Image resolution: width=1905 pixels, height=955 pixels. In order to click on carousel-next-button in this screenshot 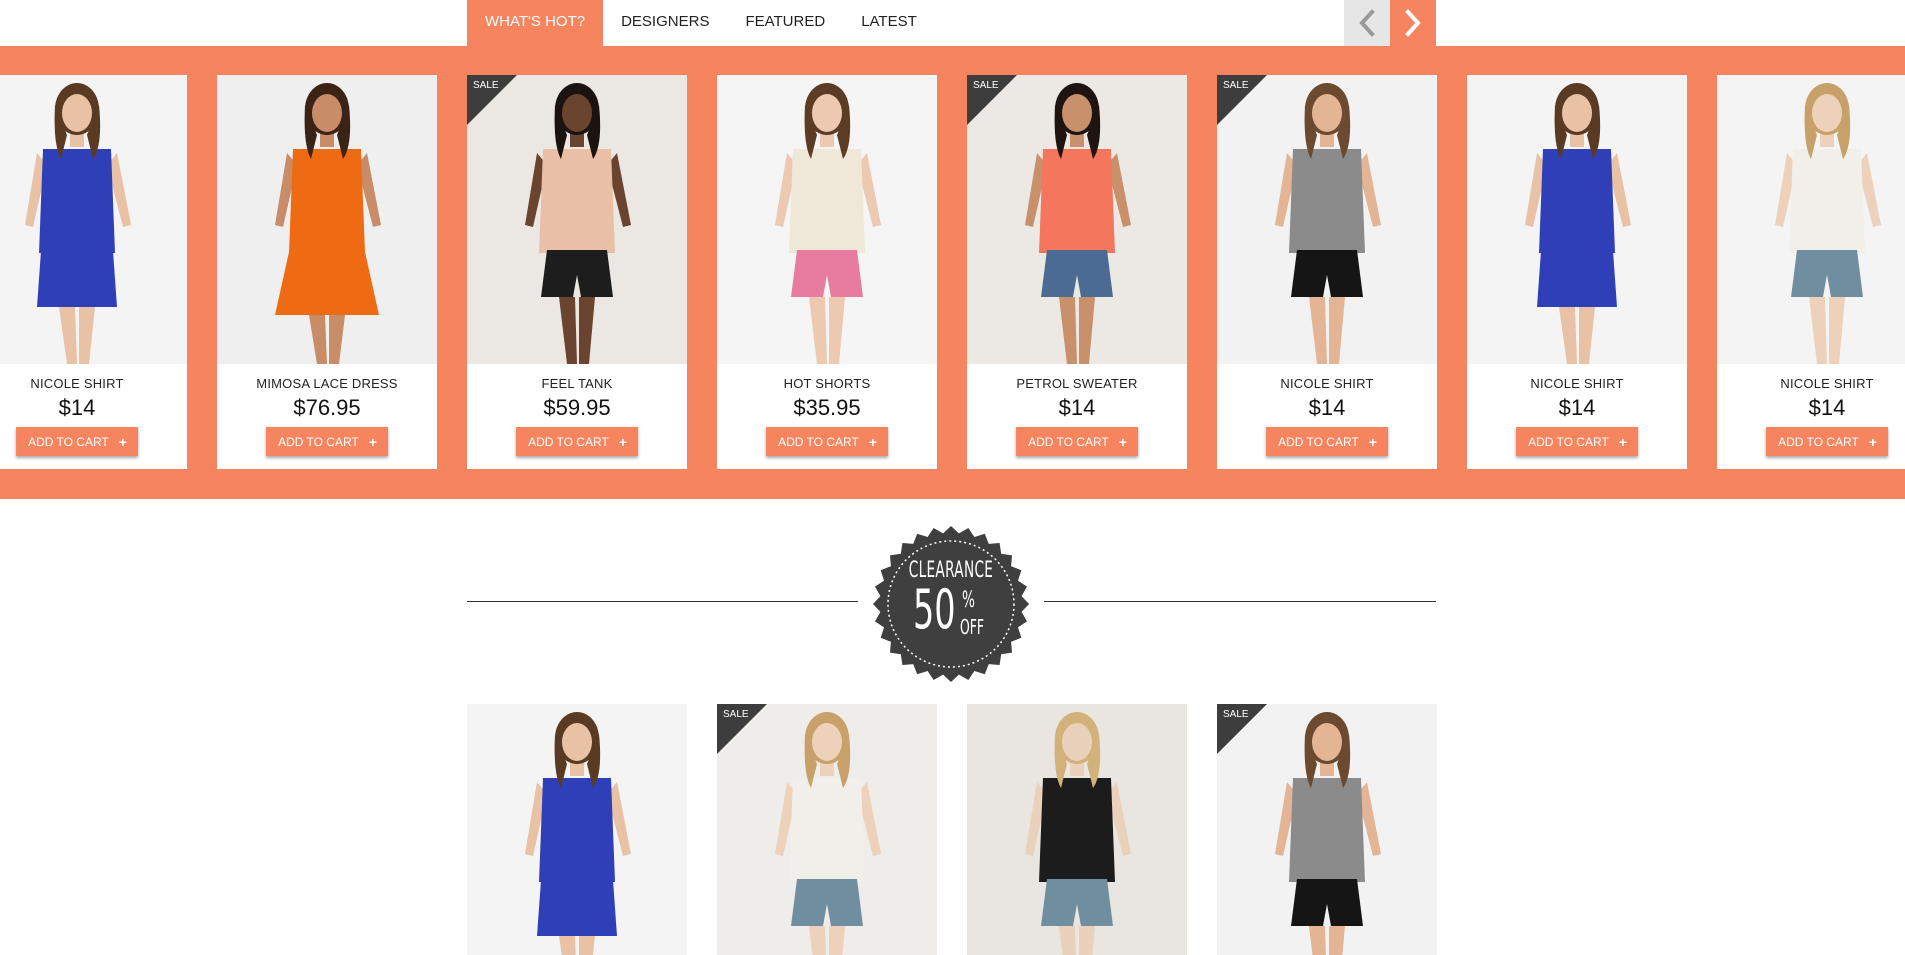, I will do `click(1413, 23)`.